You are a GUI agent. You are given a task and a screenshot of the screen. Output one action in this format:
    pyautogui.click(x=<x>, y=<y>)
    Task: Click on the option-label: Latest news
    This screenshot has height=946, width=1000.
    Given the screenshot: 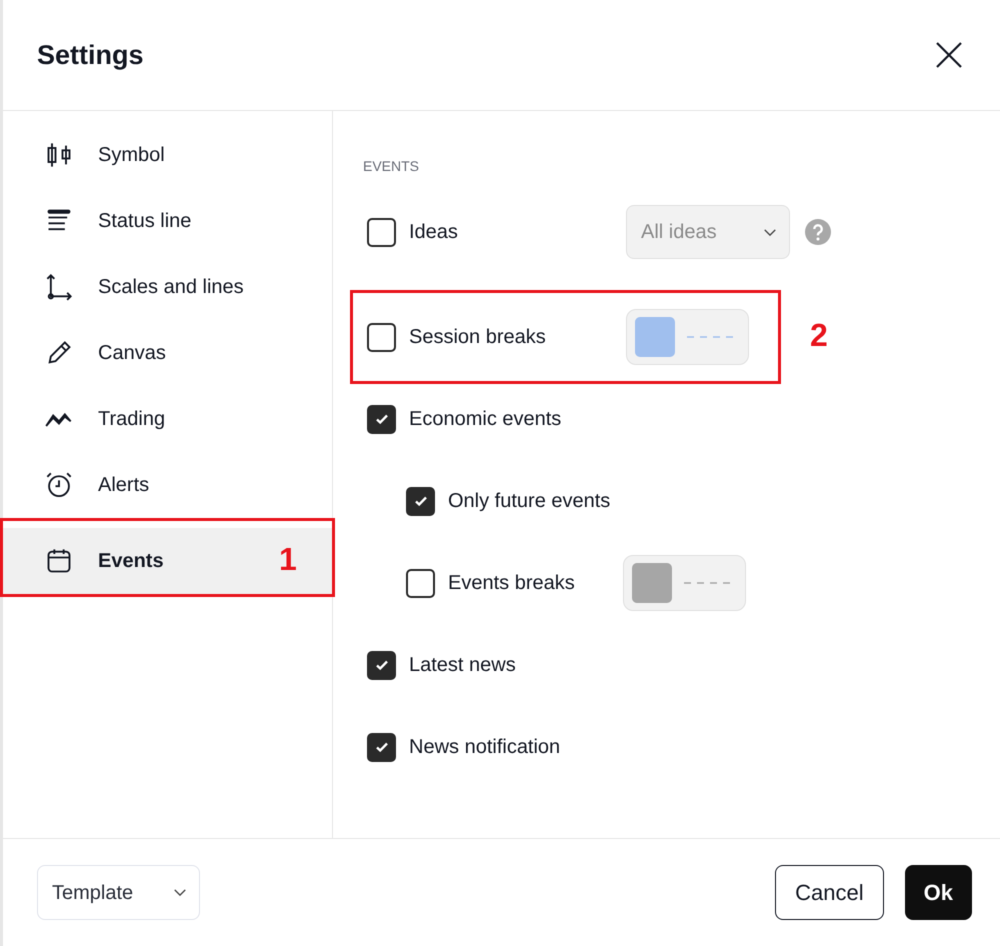 What is the action you would take?
    pyautogui.click(x=463, y=665)
    